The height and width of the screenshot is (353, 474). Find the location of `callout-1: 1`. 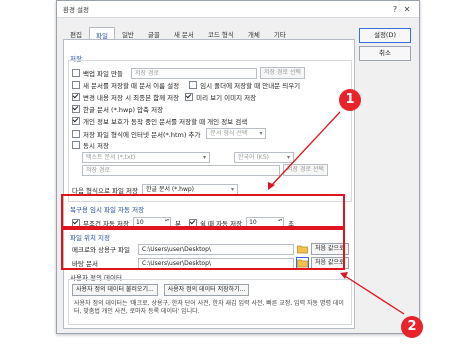

callout-1: 1 is located at coordinates (350, 100).